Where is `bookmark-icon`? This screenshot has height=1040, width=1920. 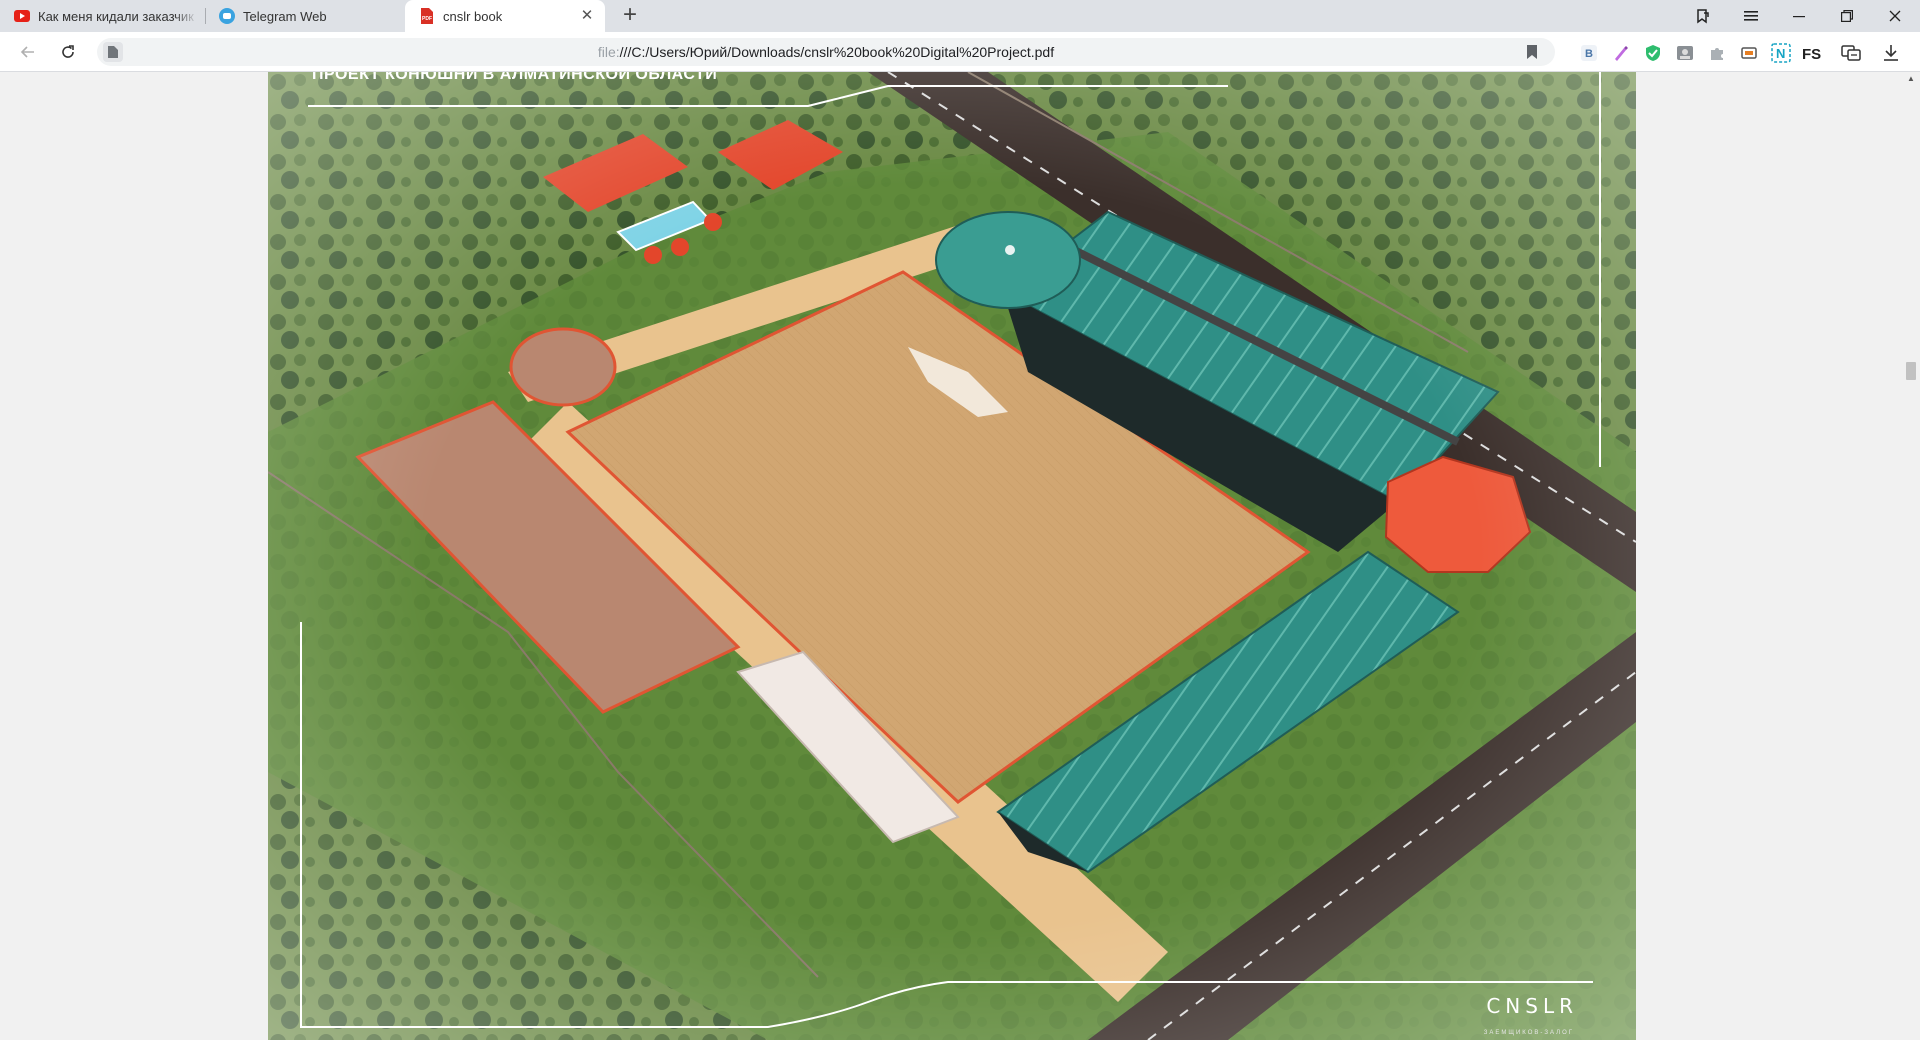 bookmark-icon is located at coordinates (1532, 52).